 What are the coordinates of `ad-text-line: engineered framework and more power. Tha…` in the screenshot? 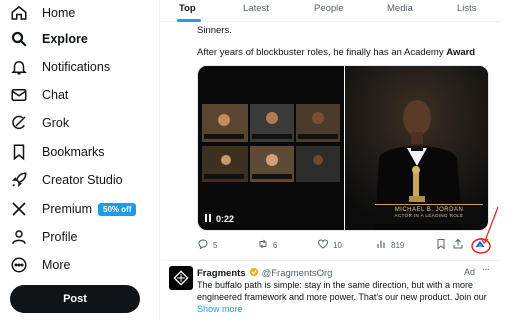 It's located at (342, 297).